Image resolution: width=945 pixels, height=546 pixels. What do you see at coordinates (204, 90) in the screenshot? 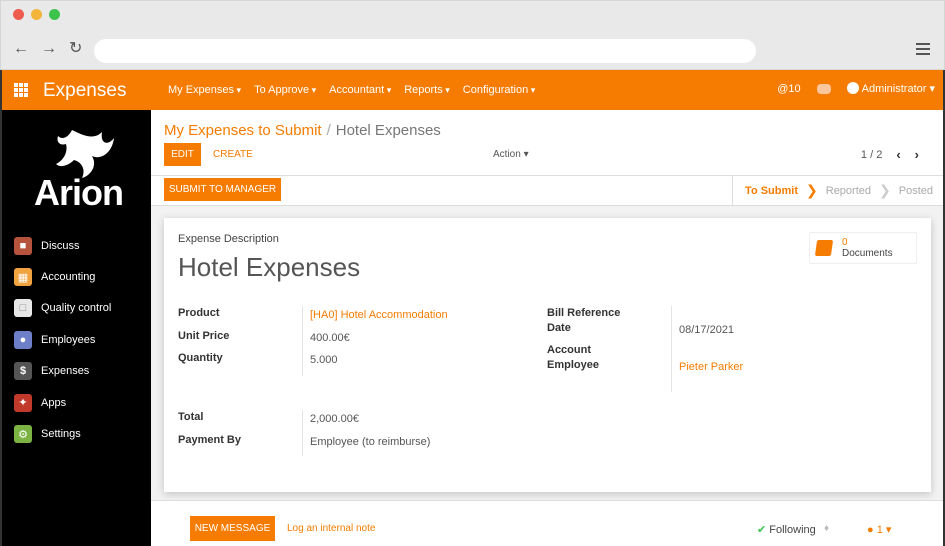
I see `menu-my-expenses: My Expenses` at bounding box center [204, 90].